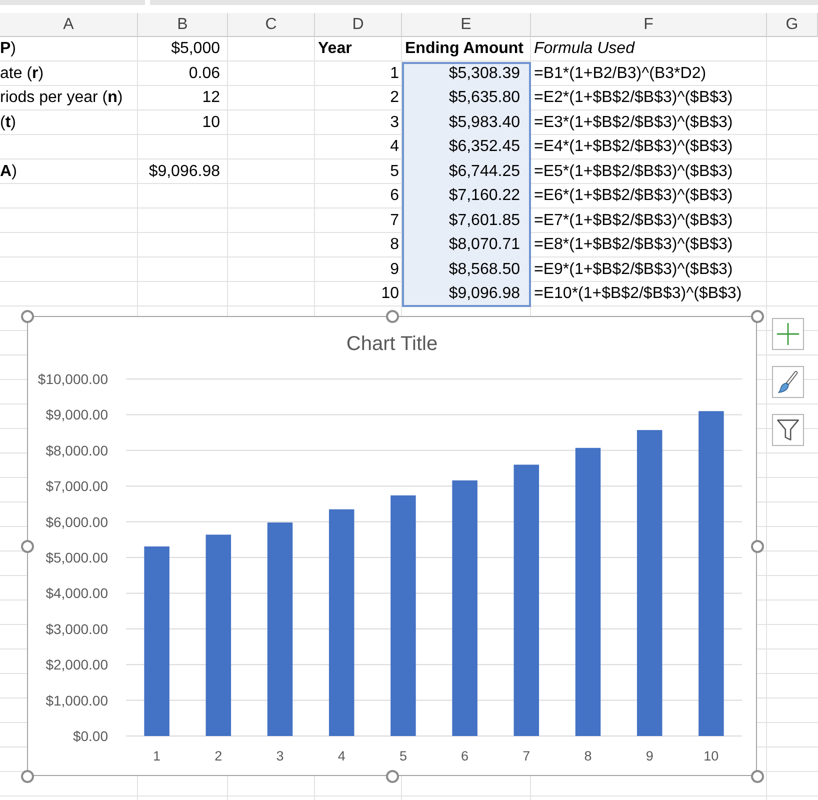 The image size is (818, 800). I want to click on column-header: G, so click(792, 25).